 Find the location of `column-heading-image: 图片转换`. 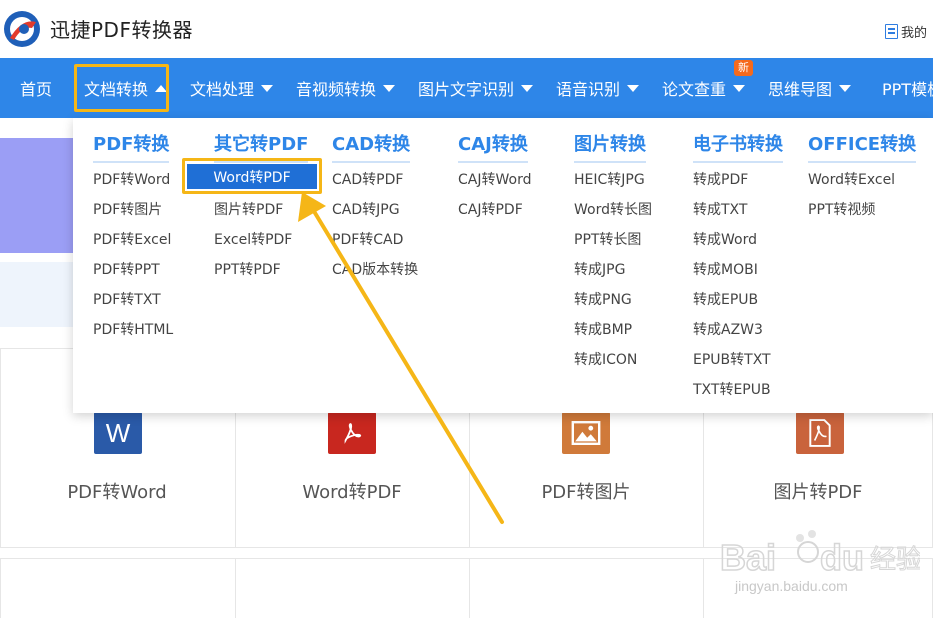

column-heading-image: 图片转换 is located at coordinates (610, 146).